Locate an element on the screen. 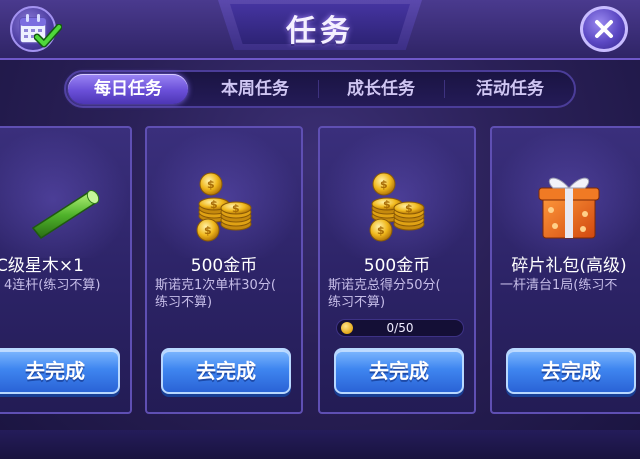  progress-bar: 0/50 is located at coordinates (400, 328).